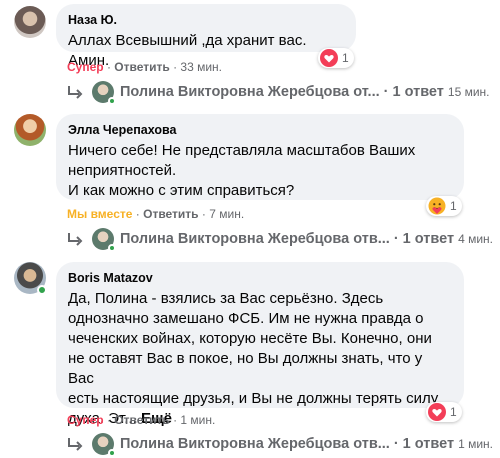 Image resolution: width=500 pixels, height=458 pixels. I want to click on comment-actions: Супер · Ответить · 1 мин., so click(141, 420).